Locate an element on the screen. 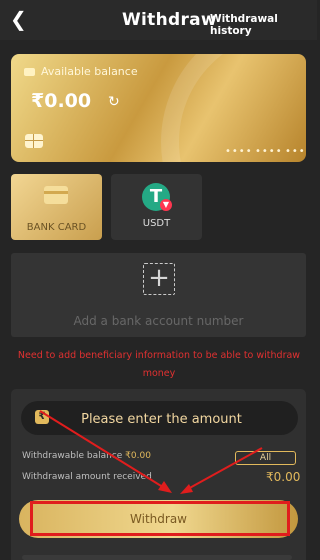 The height and width of the screenshot is (560, 320). method-usdt: T ▼ USDT is located at coordinates (156, 207).